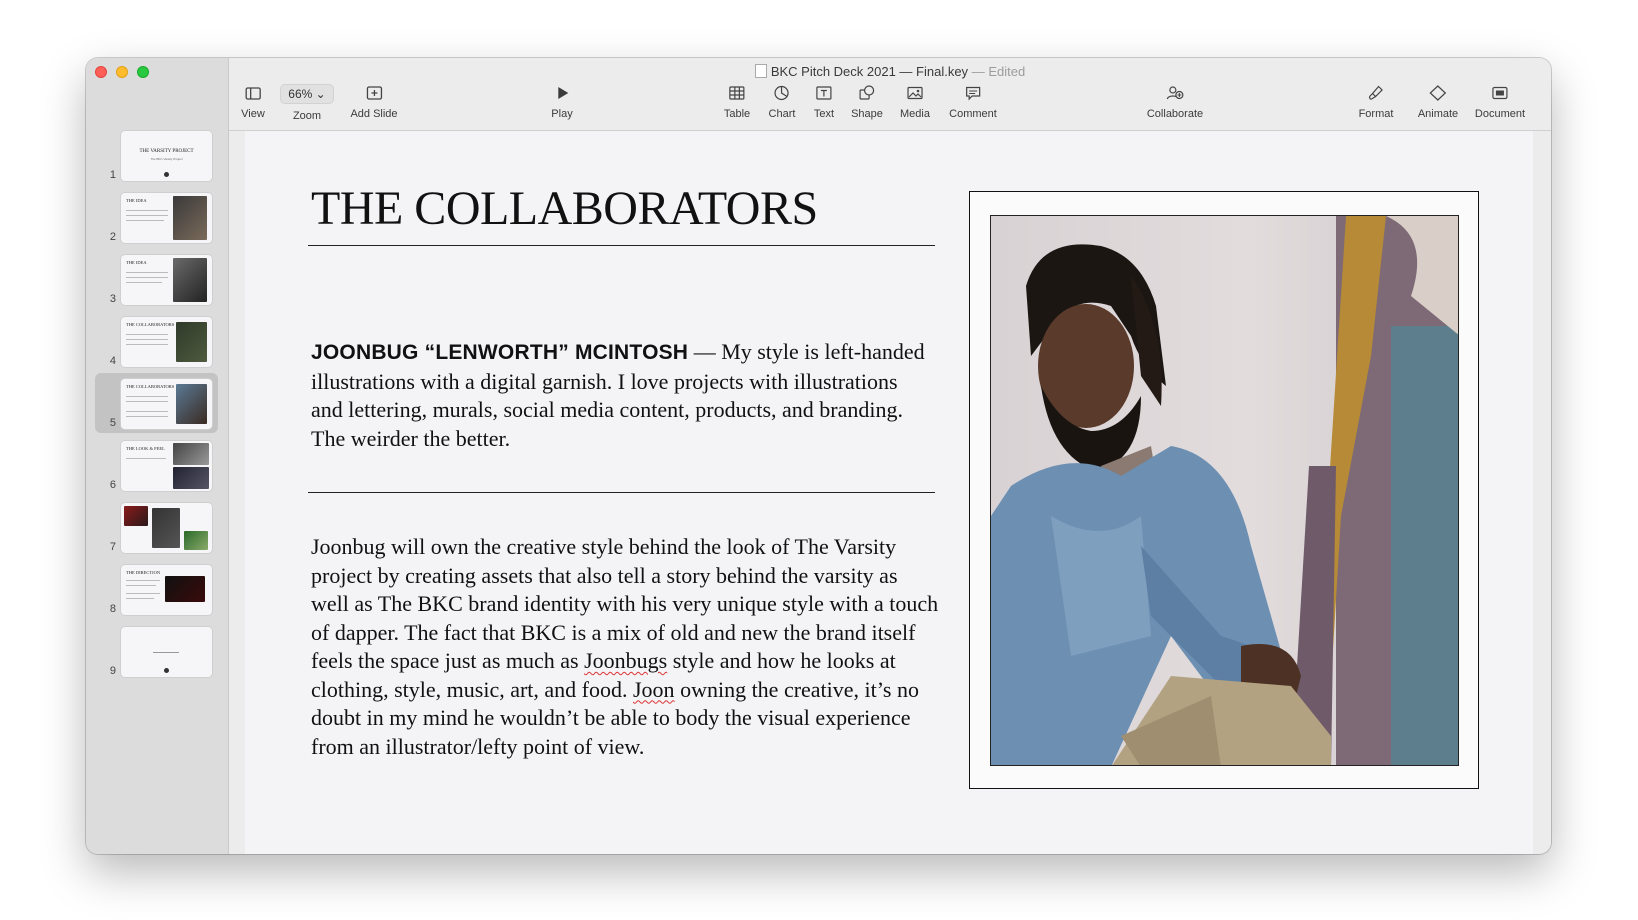 This screenshot has width=1638, height=920. What do you see at coordinates (973, 114) in the screenshot?
I see `comment-label: Comment` at bounding box center [973, 114].